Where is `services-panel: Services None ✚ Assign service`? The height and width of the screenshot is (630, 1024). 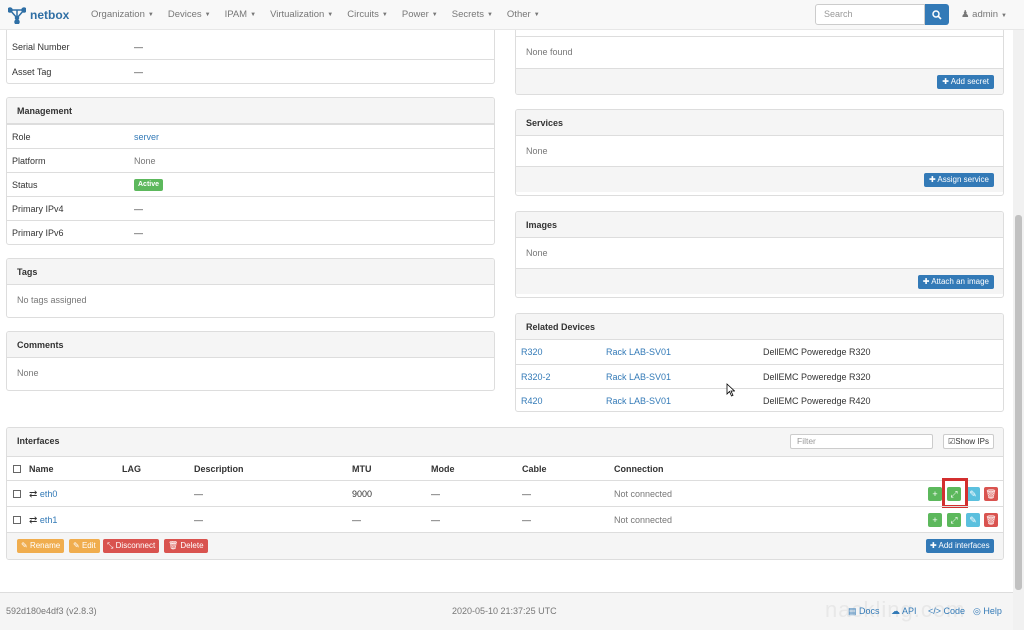 services-panel: Services None ✚ Assign service is located at coordinates (759, 152).